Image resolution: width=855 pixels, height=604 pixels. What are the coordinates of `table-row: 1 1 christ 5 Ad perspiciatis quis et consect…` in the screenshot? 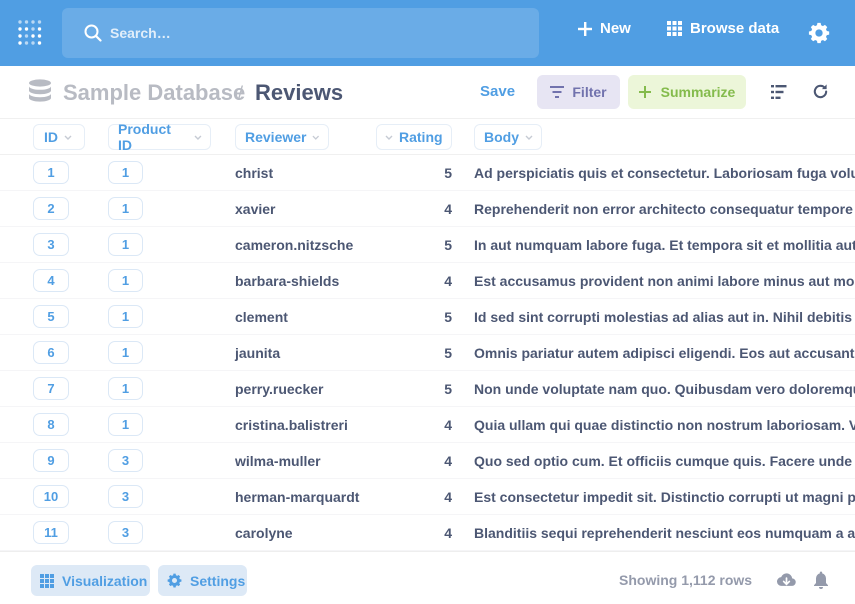 It's located at (427, 173).